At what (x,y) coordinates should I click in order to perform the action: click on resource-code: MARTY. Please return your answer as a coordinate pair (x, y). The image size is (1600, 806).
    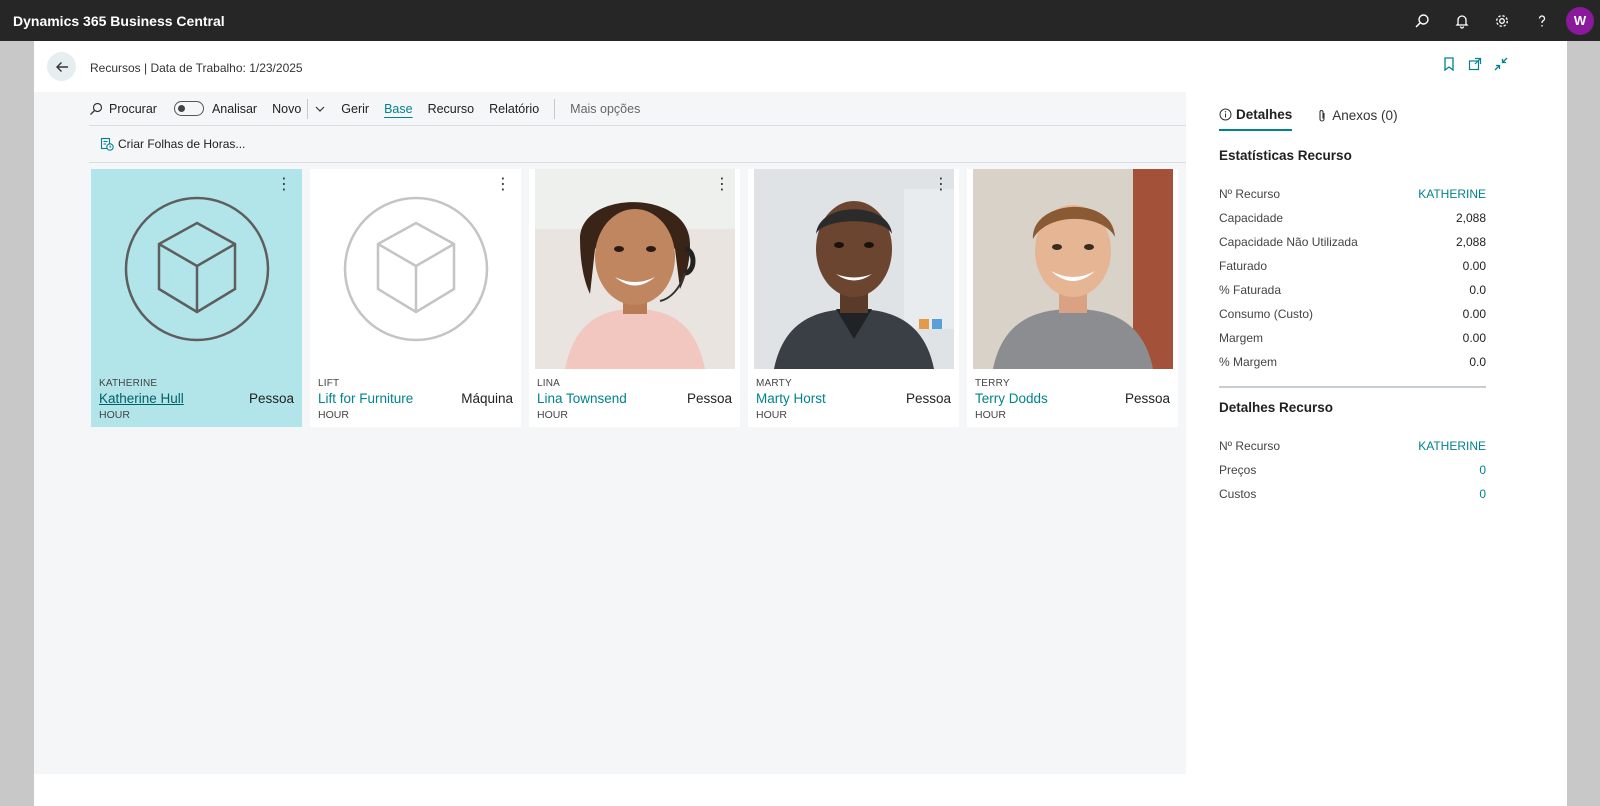
    Looking at the image, I should click on (774, 383).